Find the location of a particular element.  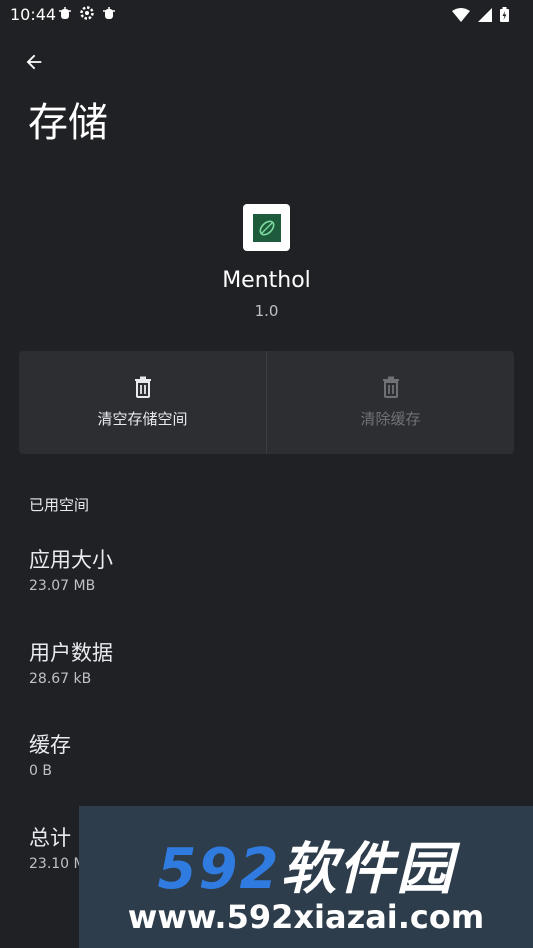

wifi-icon is located at coordinates (461, 14).